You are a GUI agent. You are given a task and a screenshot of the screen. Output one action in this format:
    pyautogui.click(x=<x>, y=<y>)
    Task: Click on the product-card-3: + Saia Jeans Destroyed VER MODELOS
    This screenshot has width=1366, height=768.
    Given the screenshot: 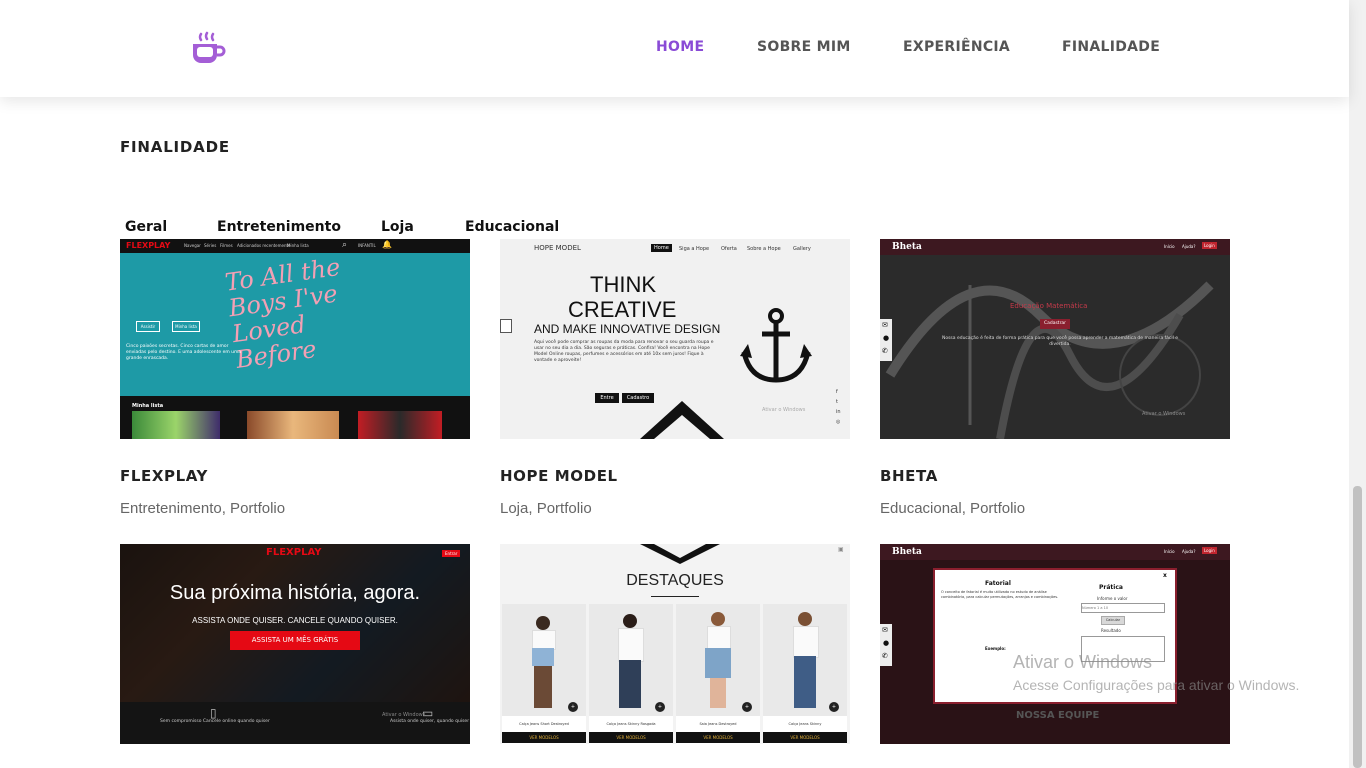 What is the action you would take?
    pyautogui.click(x=718, y=674)
    